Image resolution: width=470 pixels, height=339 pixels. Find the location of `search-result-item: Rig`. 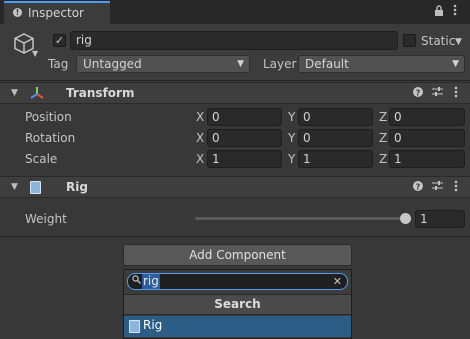

search-result-item: Rig is located at coordinates (237, 326).